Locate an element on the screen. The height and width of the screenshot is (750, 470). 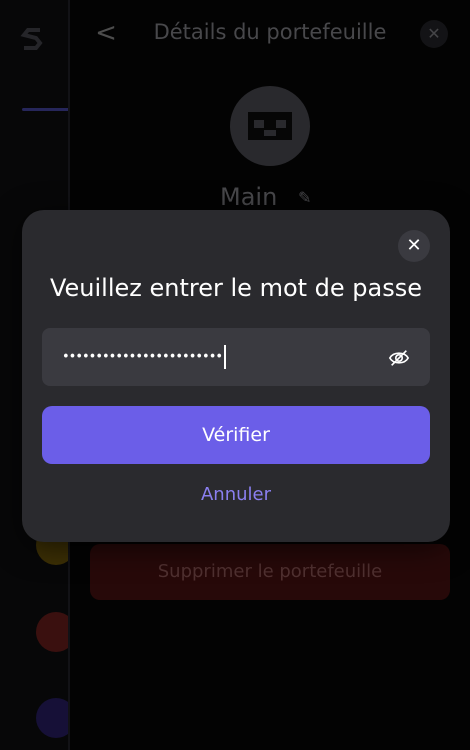
cancel-button: Annuler is located at coordinates (236, 494).